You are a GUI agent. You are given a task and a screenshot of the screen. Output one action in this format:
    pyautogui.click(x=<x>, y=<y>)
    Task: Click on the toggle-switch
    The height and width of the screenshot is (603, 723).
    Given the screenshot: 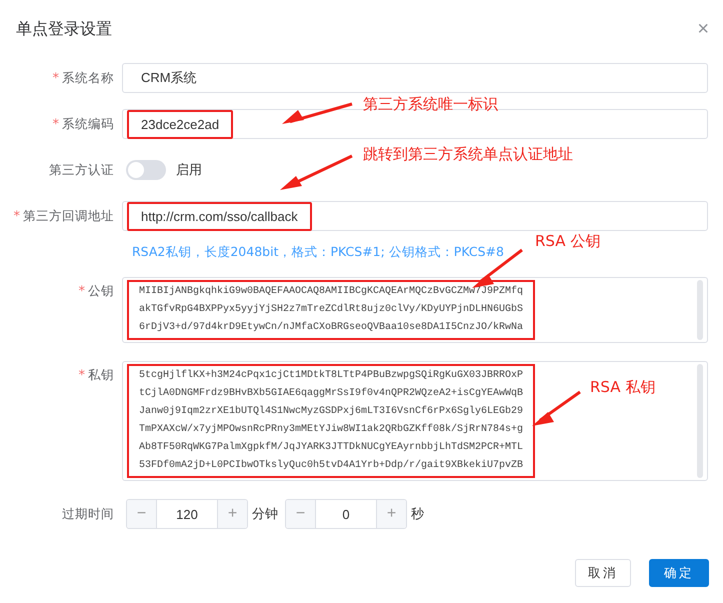 What is the action you would take?
    pyautogui.click(x=146, y=170)
    